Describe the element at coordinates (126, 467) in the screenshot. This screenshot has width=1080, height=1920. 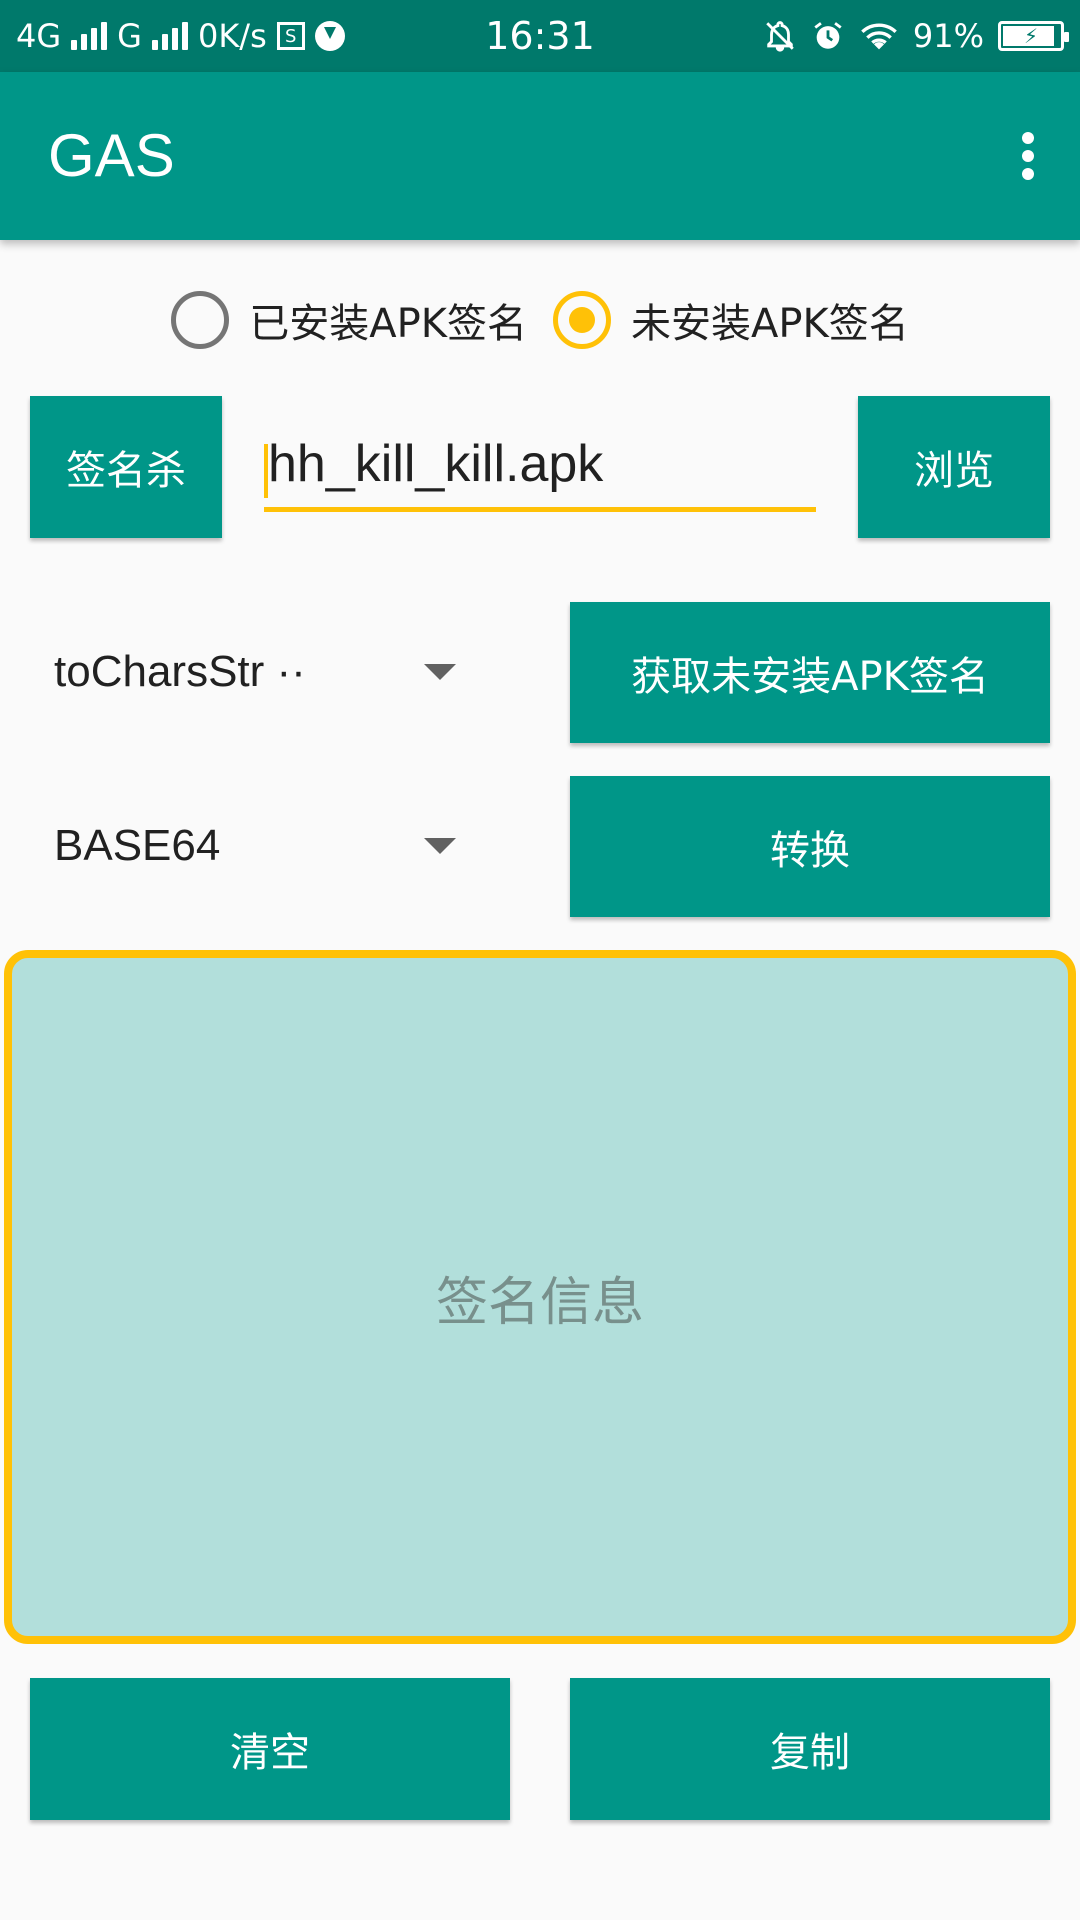
I see `sign-kill-button: 签名杀` at that location.